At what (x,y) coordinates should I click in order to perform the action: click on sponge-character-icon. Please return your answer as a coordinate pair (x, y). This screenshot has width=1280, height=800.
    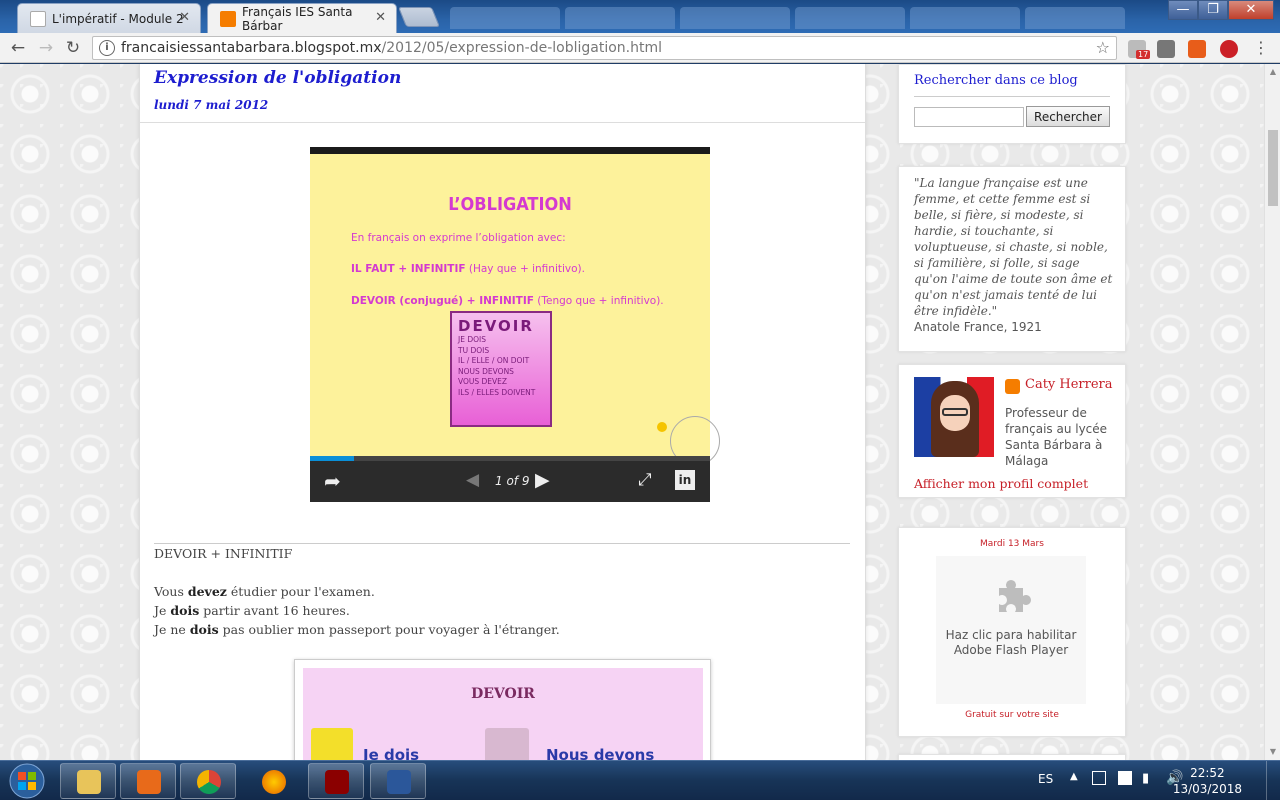
    Looking at the image, I should click on (332, 744).